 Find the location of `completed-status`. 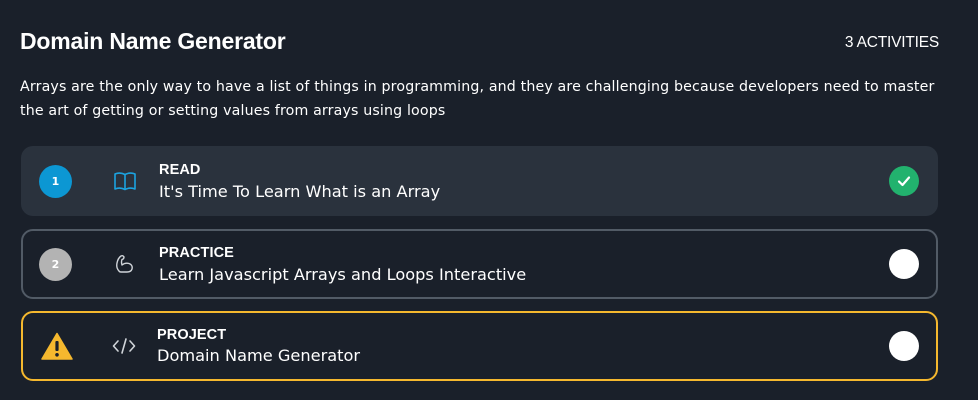

completed-status is located at coordinates (904, 181).